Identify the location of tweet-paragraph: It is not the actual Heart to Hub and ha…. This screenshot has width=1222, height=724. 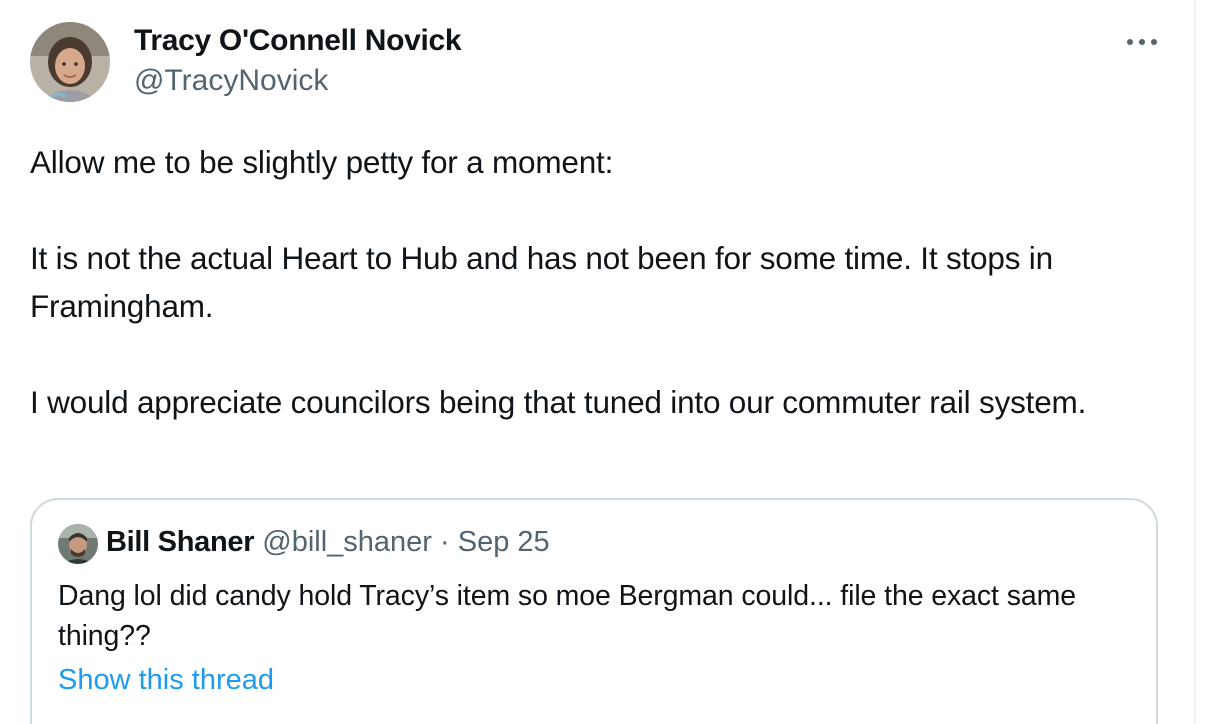
(541, 282).